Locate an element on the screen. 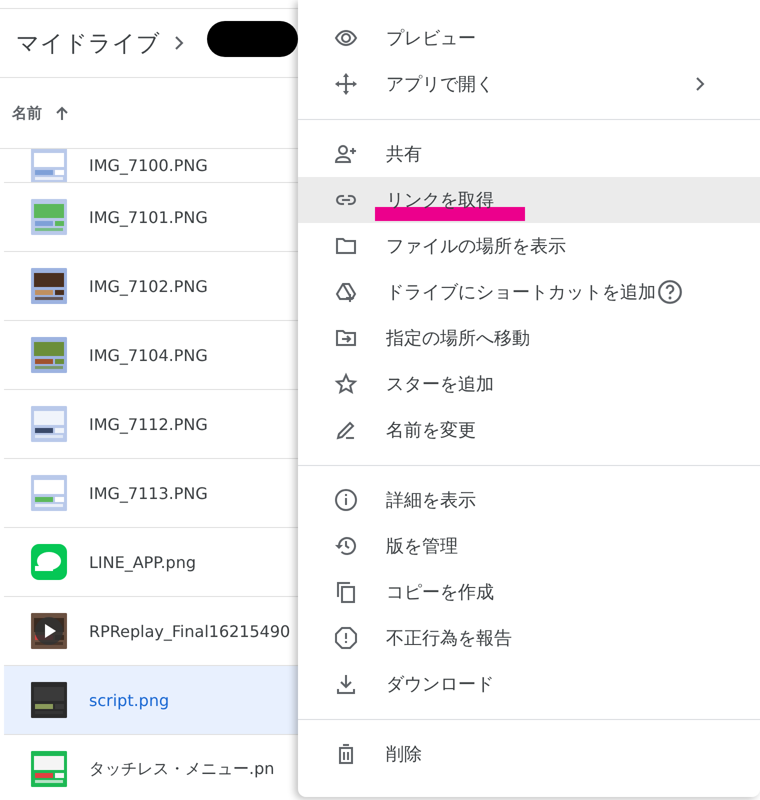 This screenshot has height=800, width=760. menu-label: コピーを作成 is located at coordinates (440, 592).